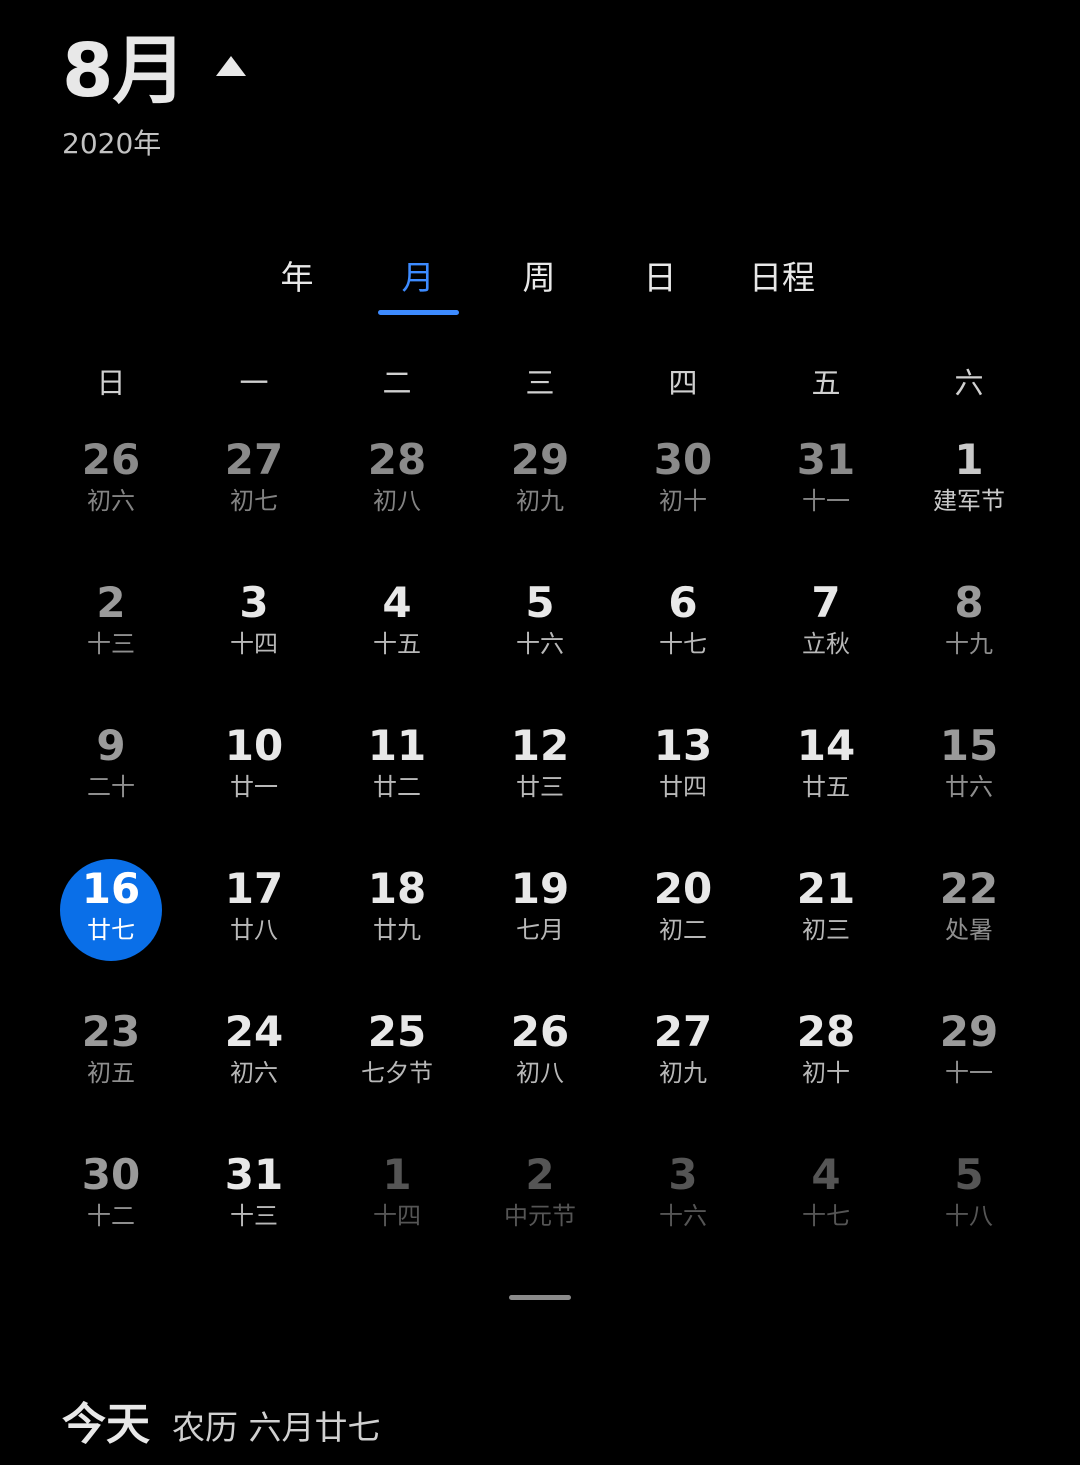  What do you see at coordinates (112, 143) in the screenshot?
I see `year-label: 2020年` at bounding box center [112, 143].